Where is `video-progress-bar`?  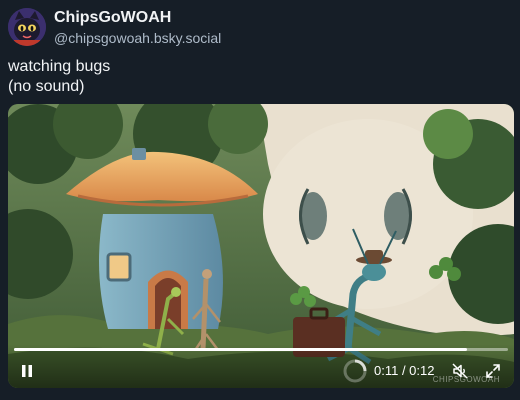 video-progress-bar is located at coordinates (261, 349).